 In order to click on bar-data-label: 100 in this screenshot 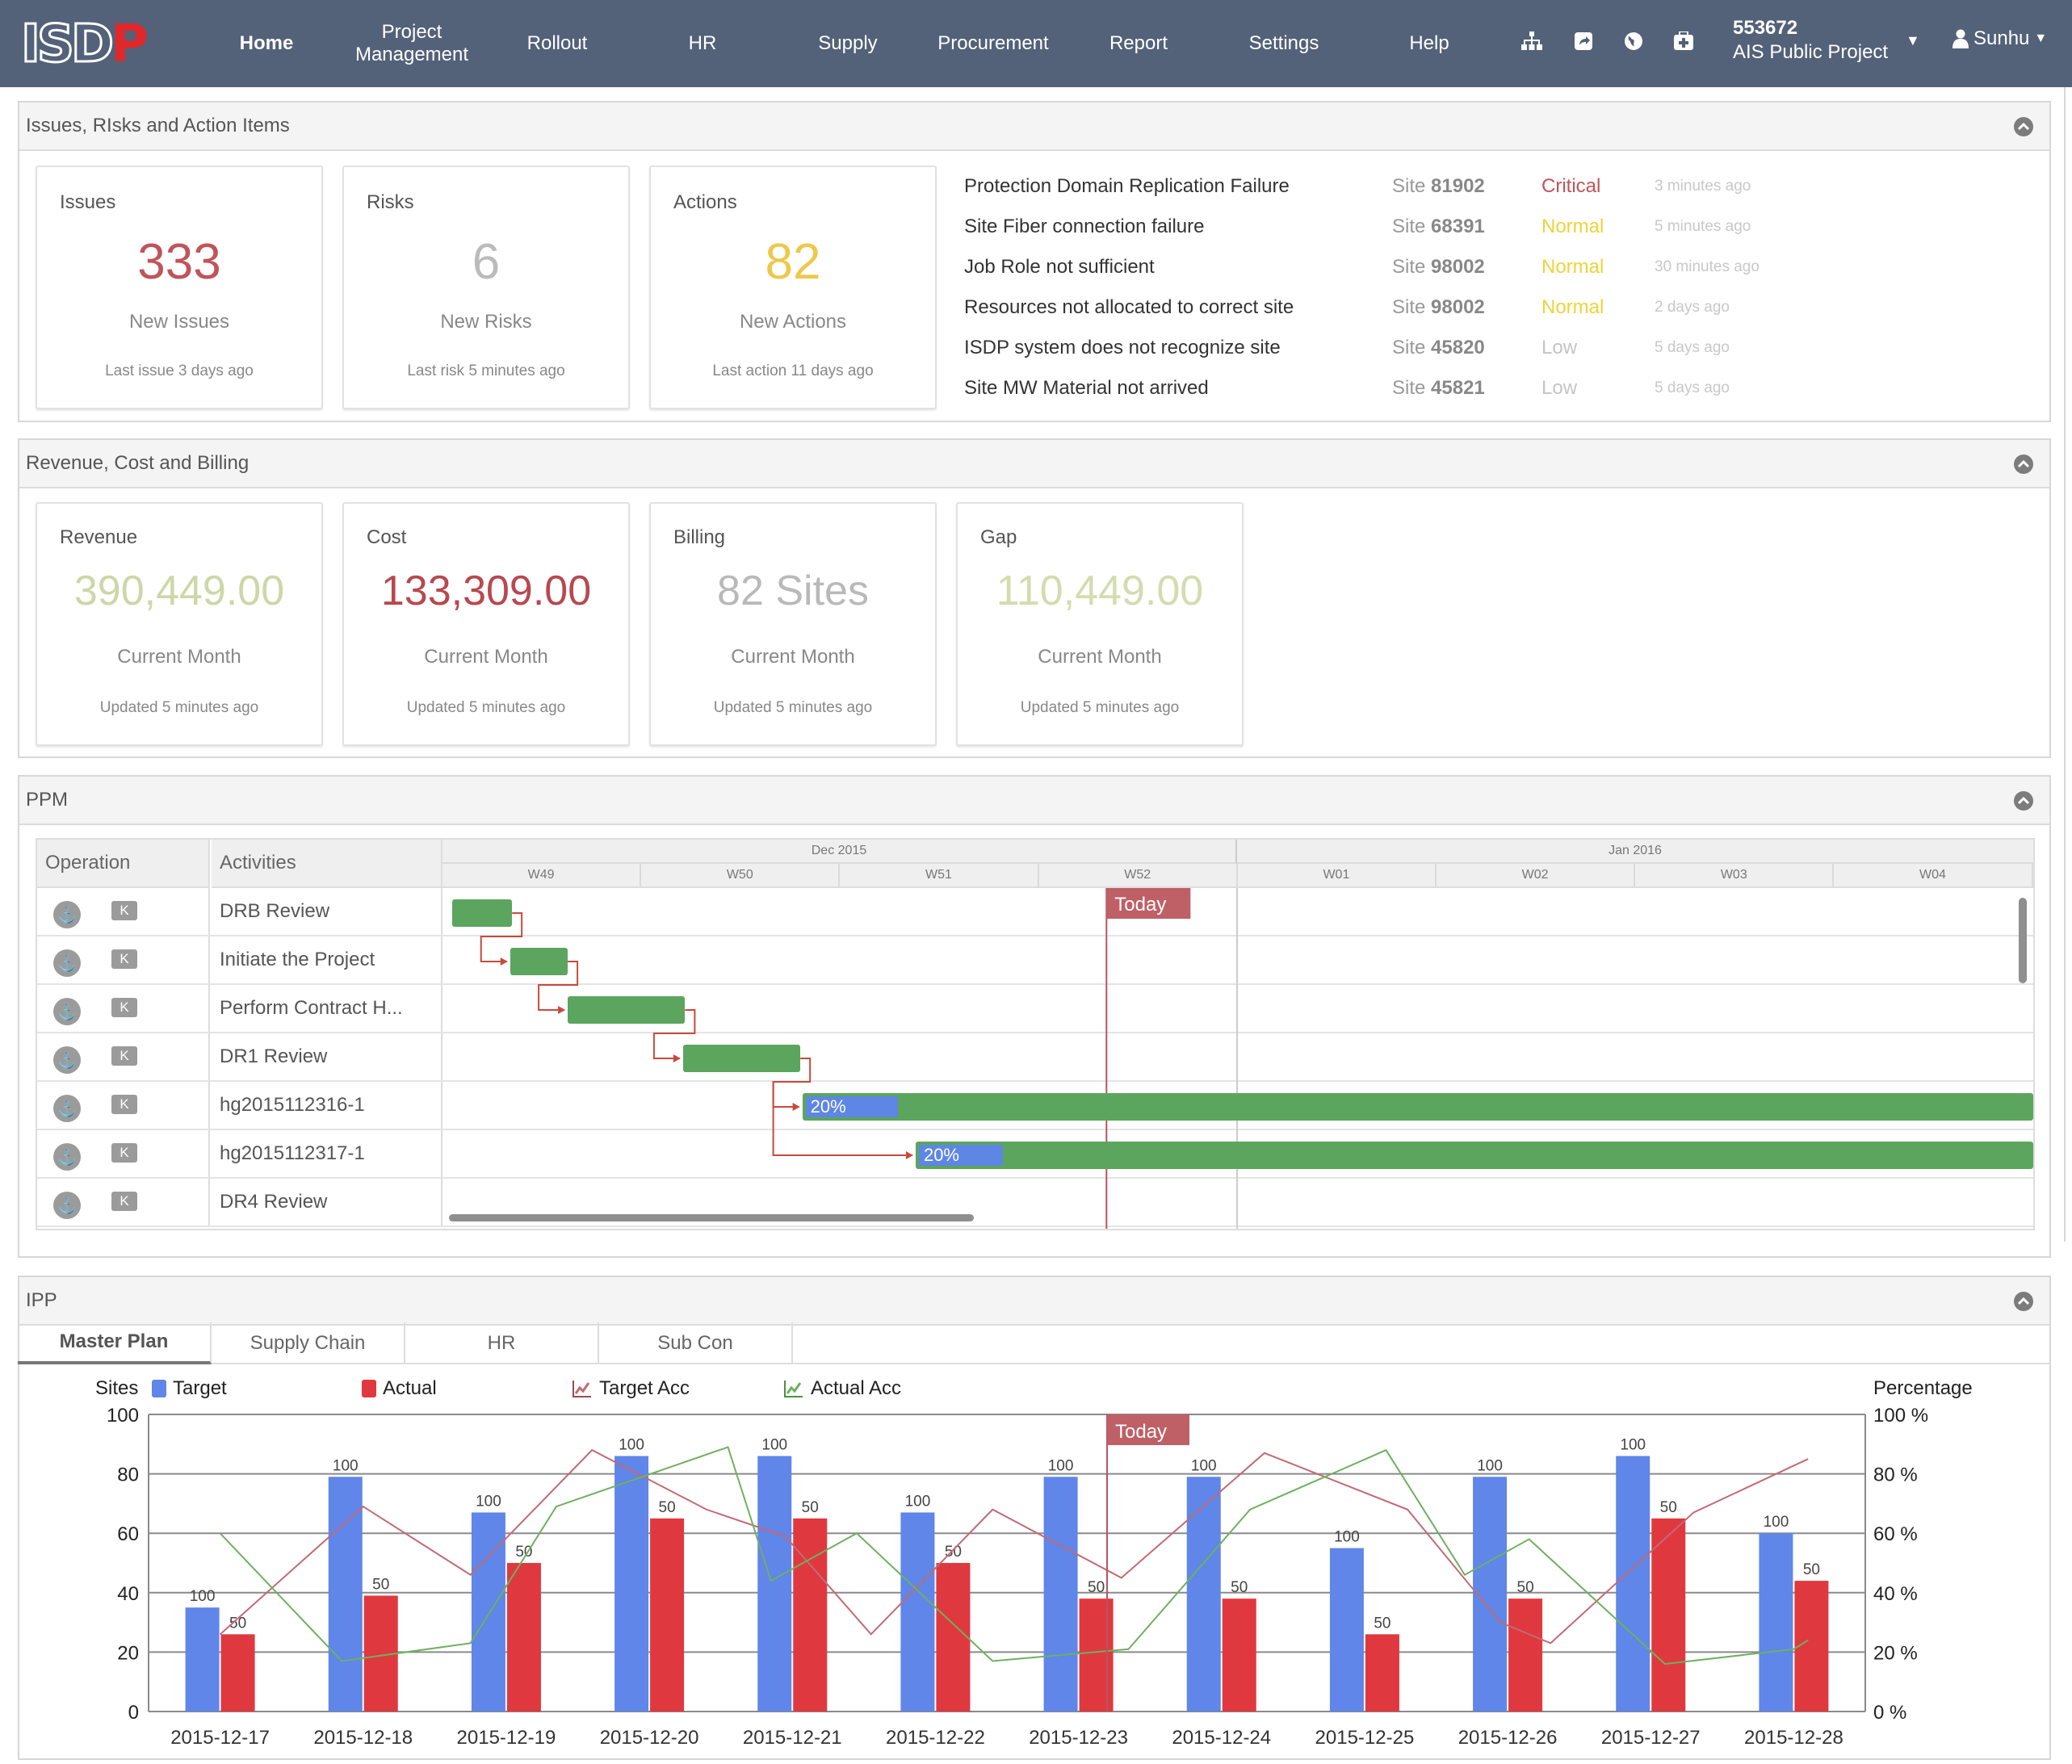, I will do `click(918, 1501)`.